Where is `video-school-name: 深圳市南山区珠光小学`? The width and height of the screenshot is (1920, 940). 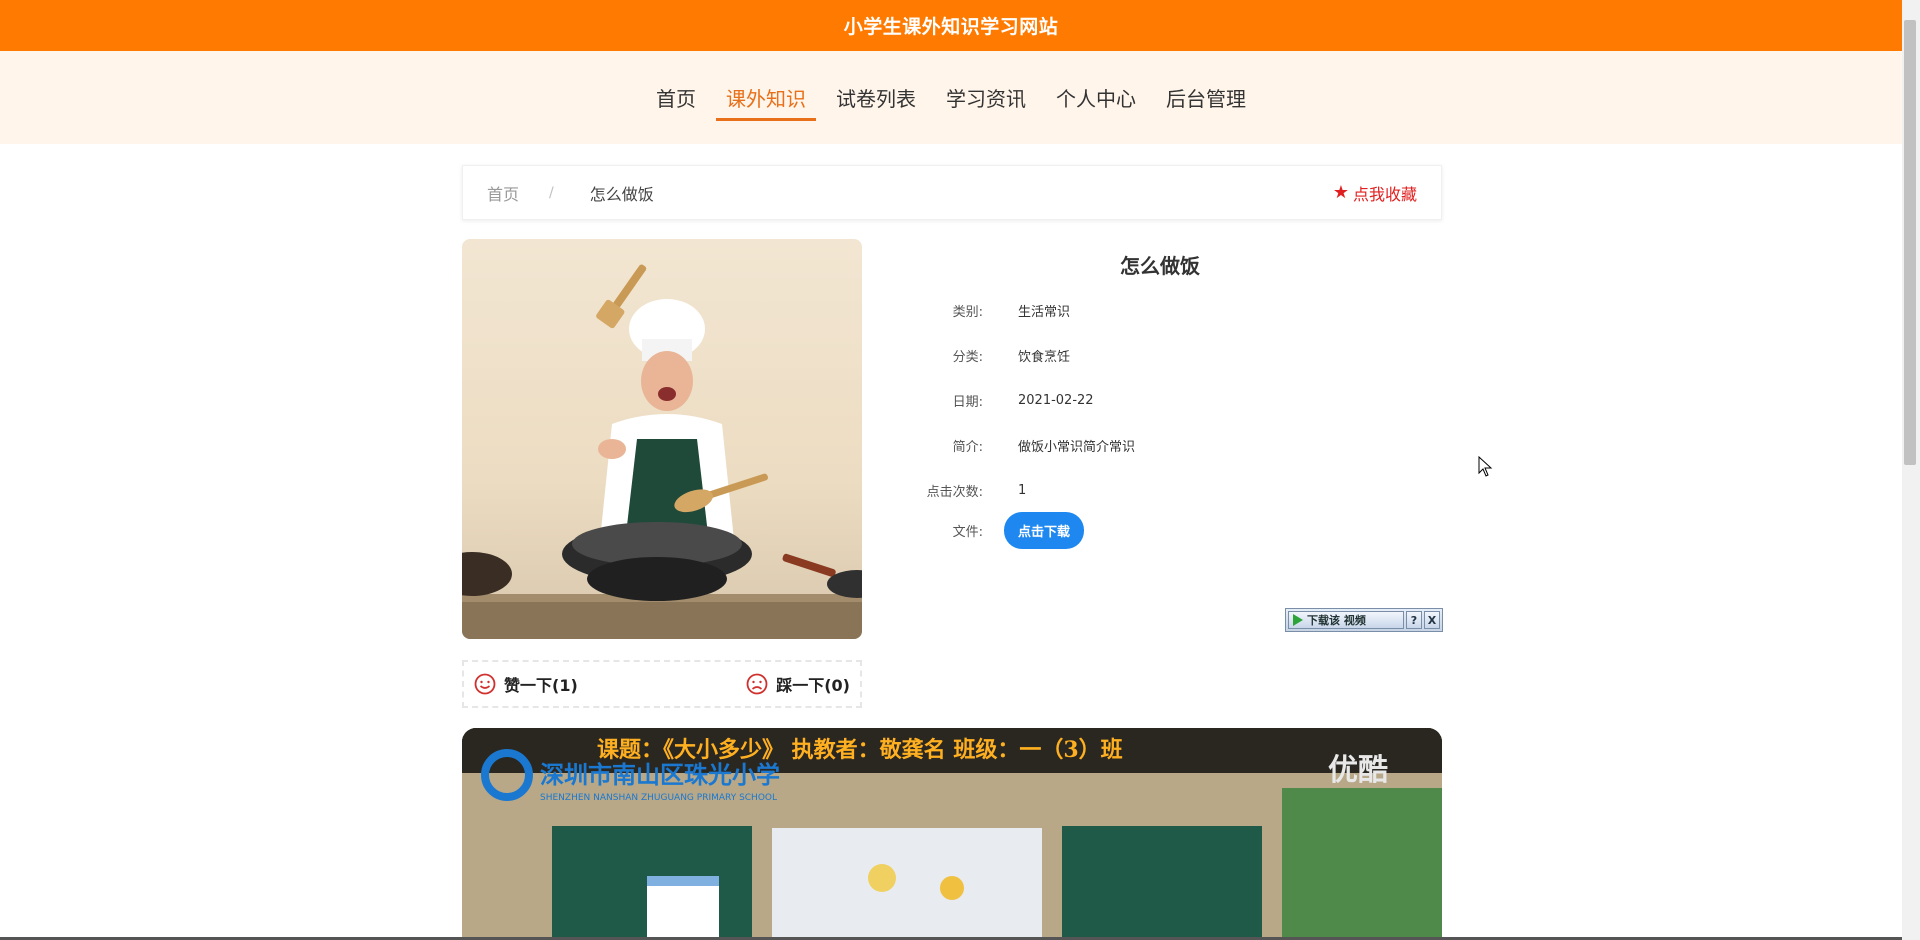
video-school-name: 深圳市南山区珠光小学 is located at coordinates (660, 774).